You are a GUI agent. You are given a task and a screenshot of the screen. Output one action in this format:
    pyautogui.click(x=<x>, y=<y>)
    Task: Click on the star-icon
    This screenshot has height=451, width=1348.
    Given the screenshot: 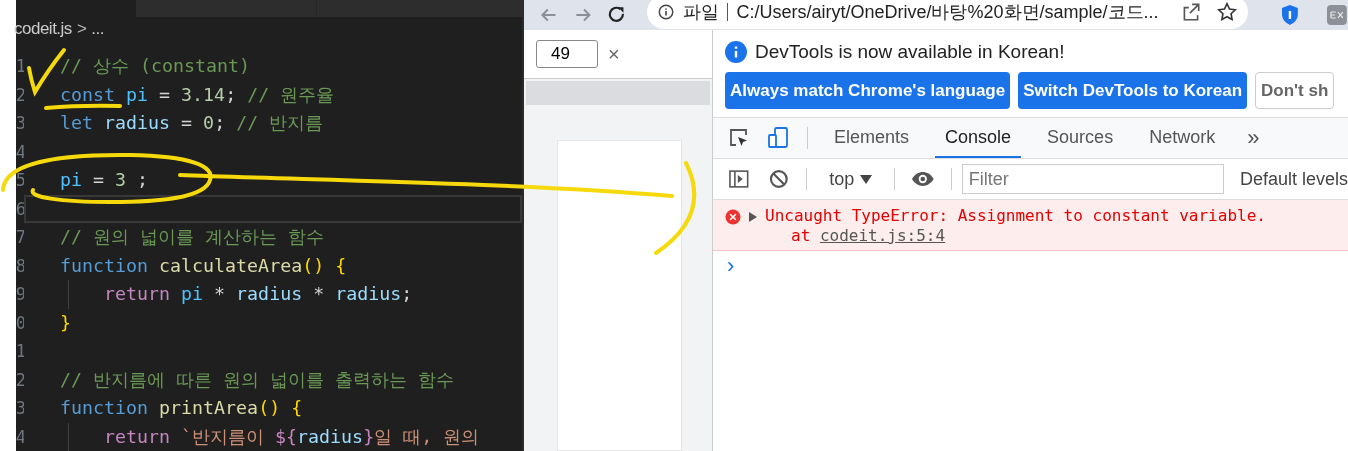 What is the action you would take?
    pyautogui.click(x=1227, y=12)
    